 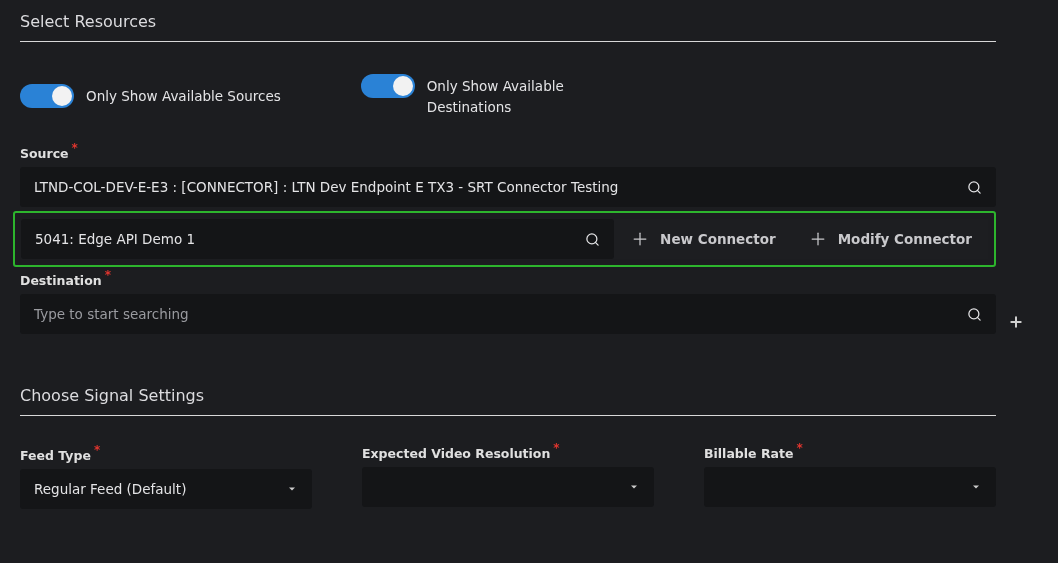 What do you see at coordinates (318, 239) in the screenshot?
I see `search-field: 5041: Edge API Demo 1` at bounding box center [318, 239].